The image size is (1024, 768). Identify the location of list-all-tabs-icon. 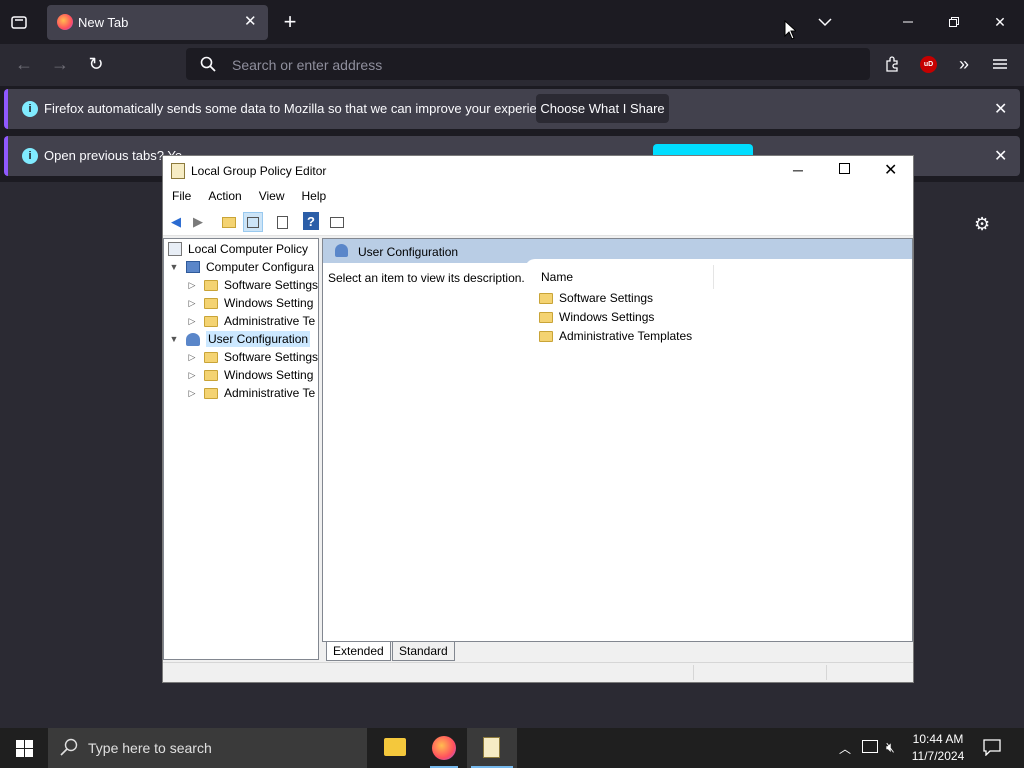
(825, 22).